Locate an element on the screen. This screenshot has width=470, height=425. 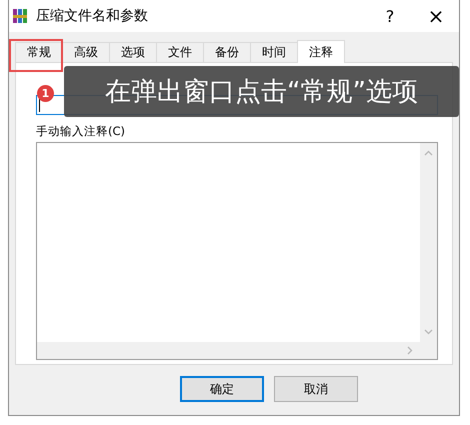
books-icon is located at coordinates (20, 16).